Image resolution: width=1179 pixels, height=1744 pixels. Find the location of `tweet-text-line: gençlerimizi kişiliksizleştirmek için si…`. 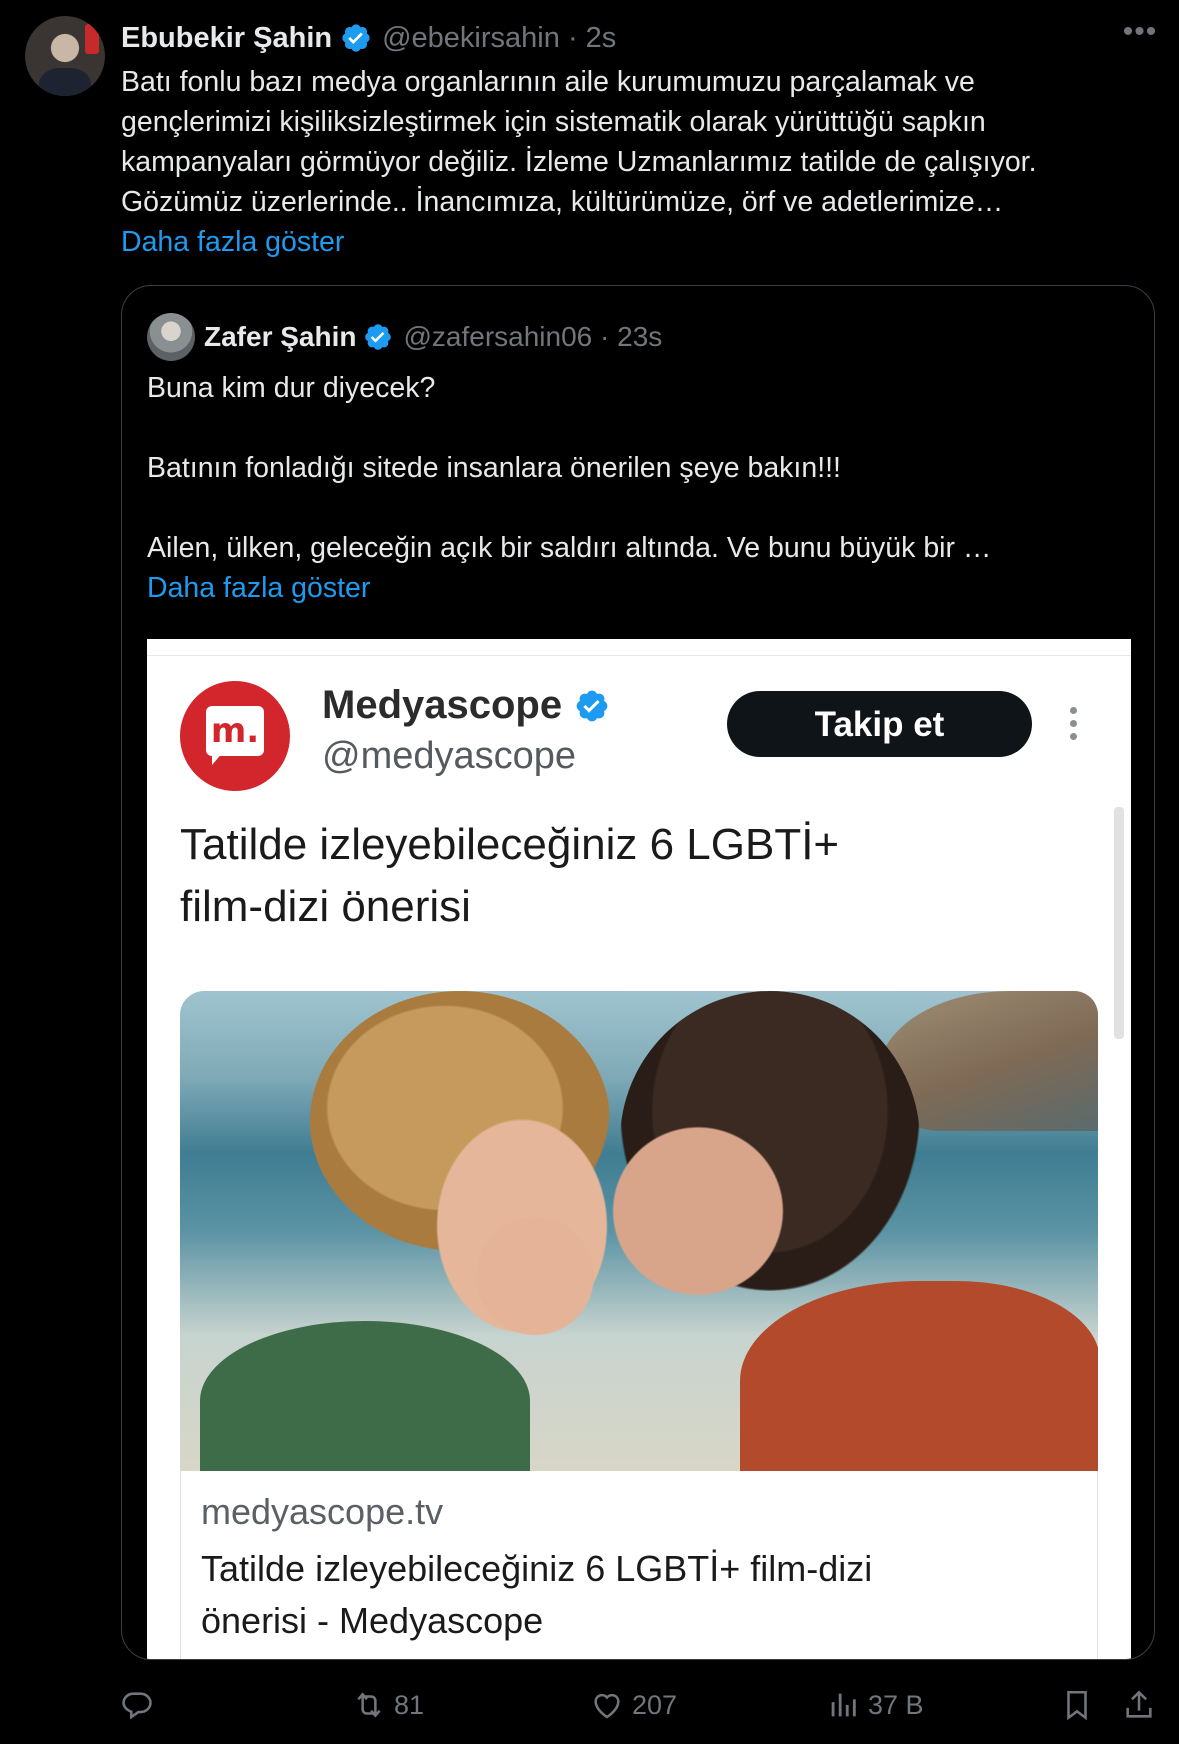

tweet-text-line: gençlerimizi kişiliksizleştirmek için si… is located at coordinates (553, 122).